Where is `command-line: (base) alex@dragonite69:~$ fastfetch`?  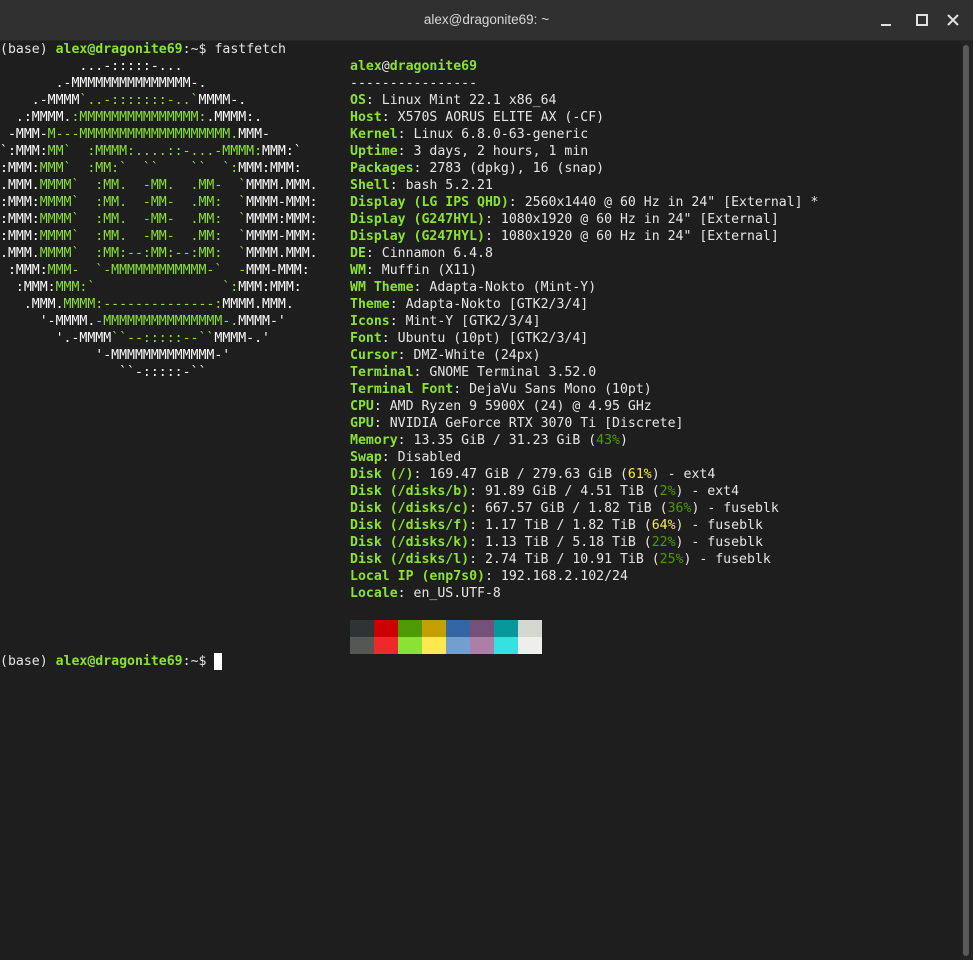
command-line: (base) alex@dragonite69:~$ fastfetch is located at coordinates (143, 49).